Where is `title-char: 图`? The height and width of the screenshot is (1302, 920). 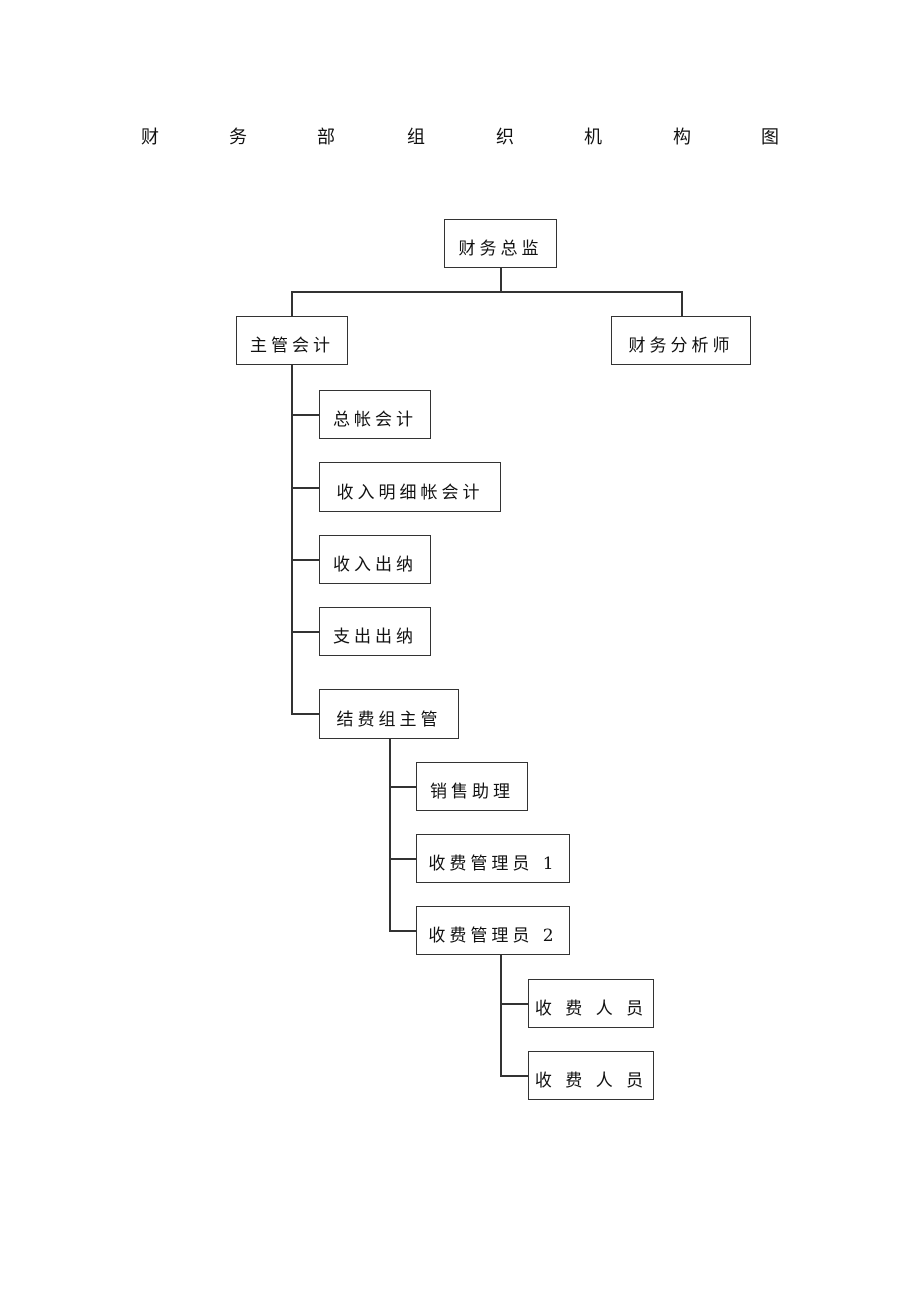 title-char: 图 is located at coordinates (770, 137).